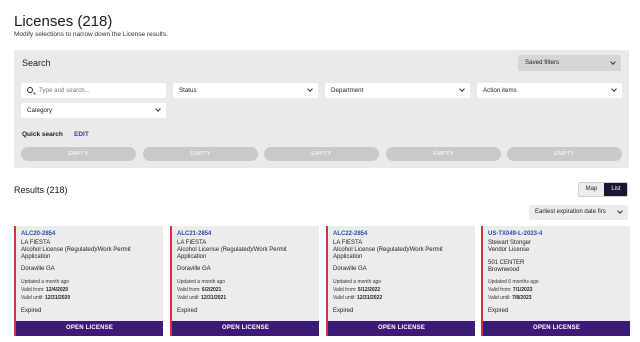  Describe the element at coordinates (93, 110) in the screenshot. I see `category-filter: Category` at that location.